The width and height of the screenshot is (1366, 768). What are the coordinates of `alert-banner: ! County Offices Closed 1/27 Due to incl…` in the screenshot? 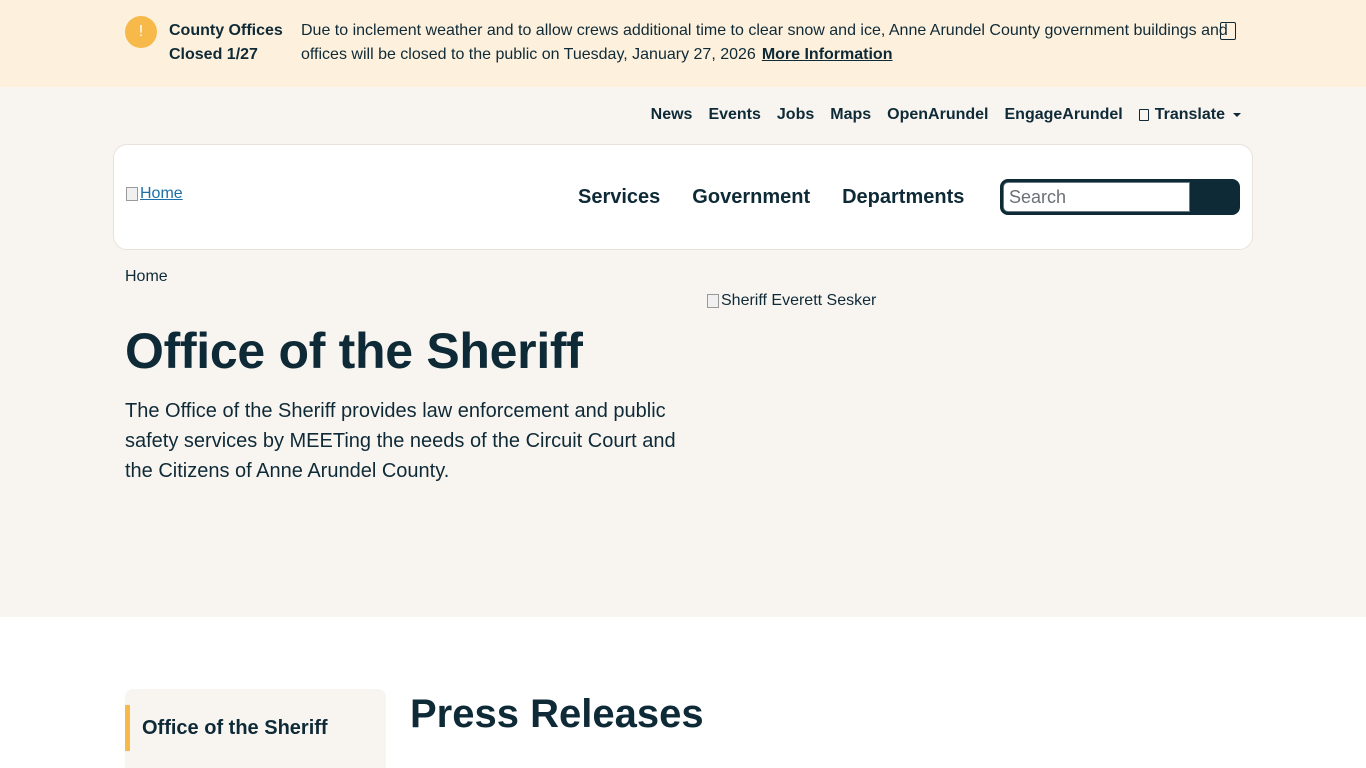 It's located at (683, 43).